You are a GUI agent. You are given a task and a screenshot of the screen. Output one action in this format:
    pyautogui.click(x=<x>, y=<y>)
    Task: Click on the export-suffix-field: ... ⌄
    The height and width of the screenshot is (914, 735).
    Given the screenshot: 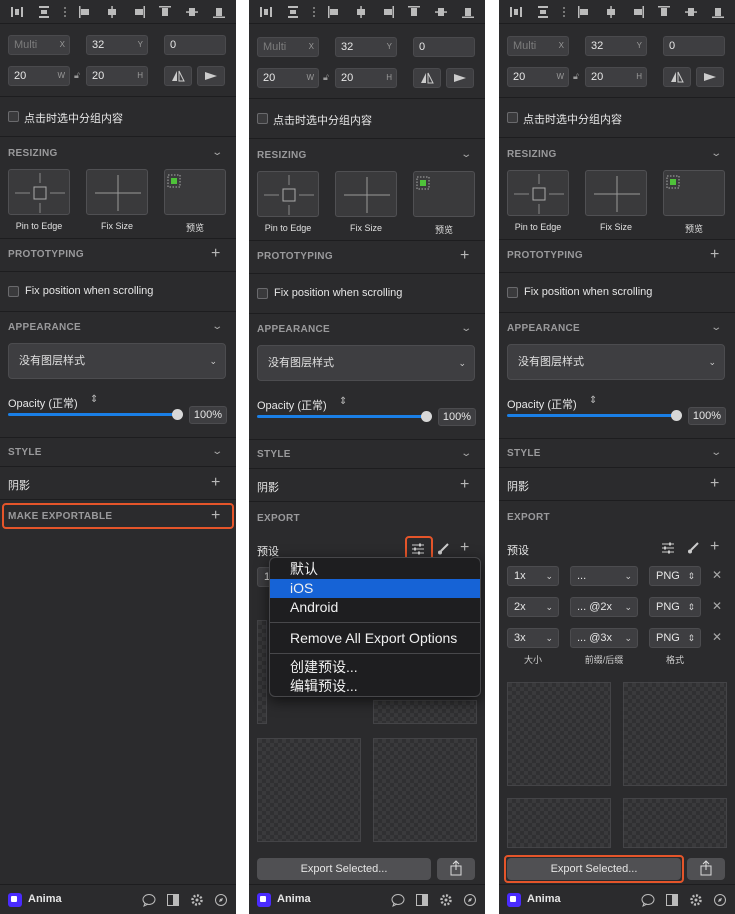 What is the action you would take?
    pyautogui.click(x=604, y=576)
    